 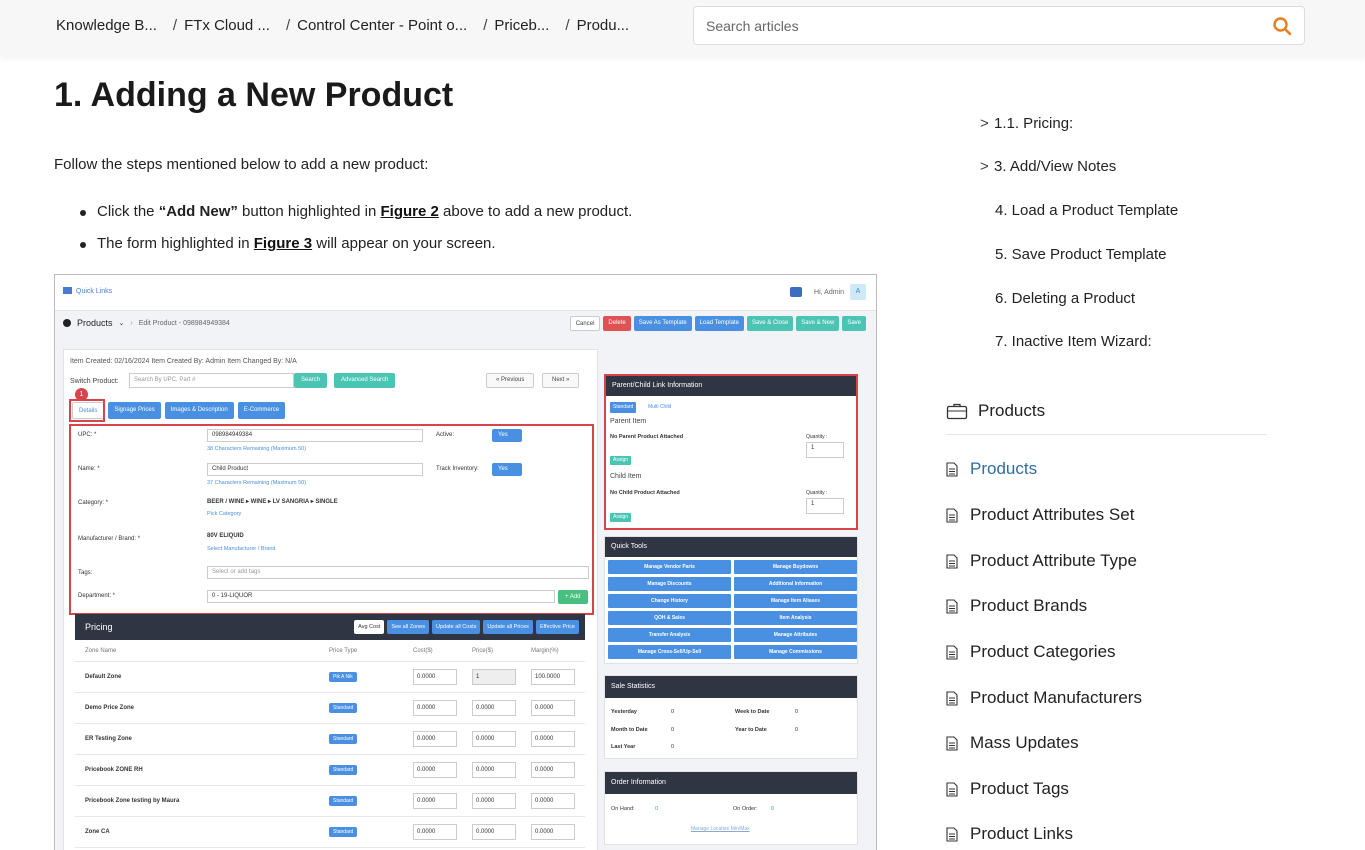 What do you see at coordinates (199, 410) in the screenshot?
I see `tab-images-description: Images & Description` at bounding box center [199, 410].